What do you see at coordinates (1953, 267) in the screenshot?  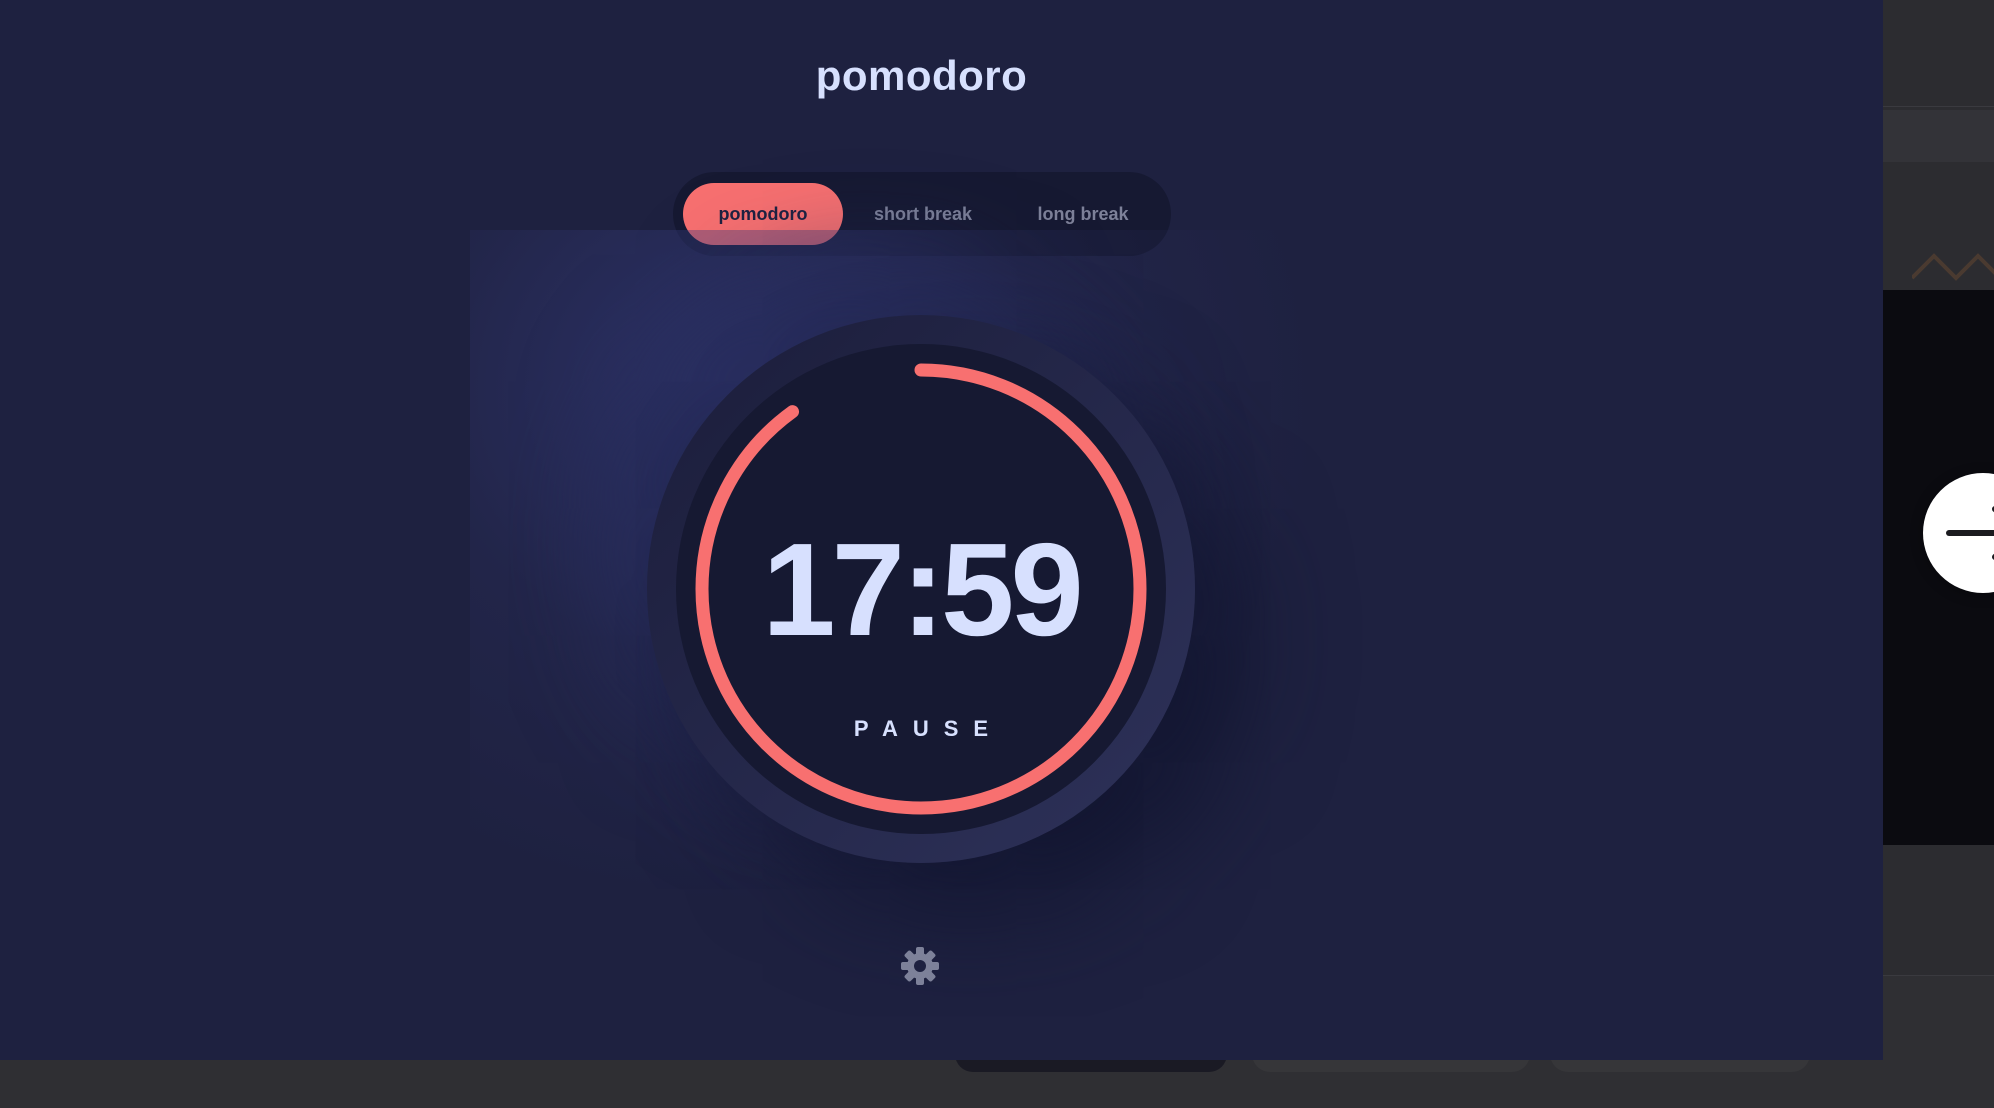 I see `background-zigzag-icon` at bounding box center [1953, 267].